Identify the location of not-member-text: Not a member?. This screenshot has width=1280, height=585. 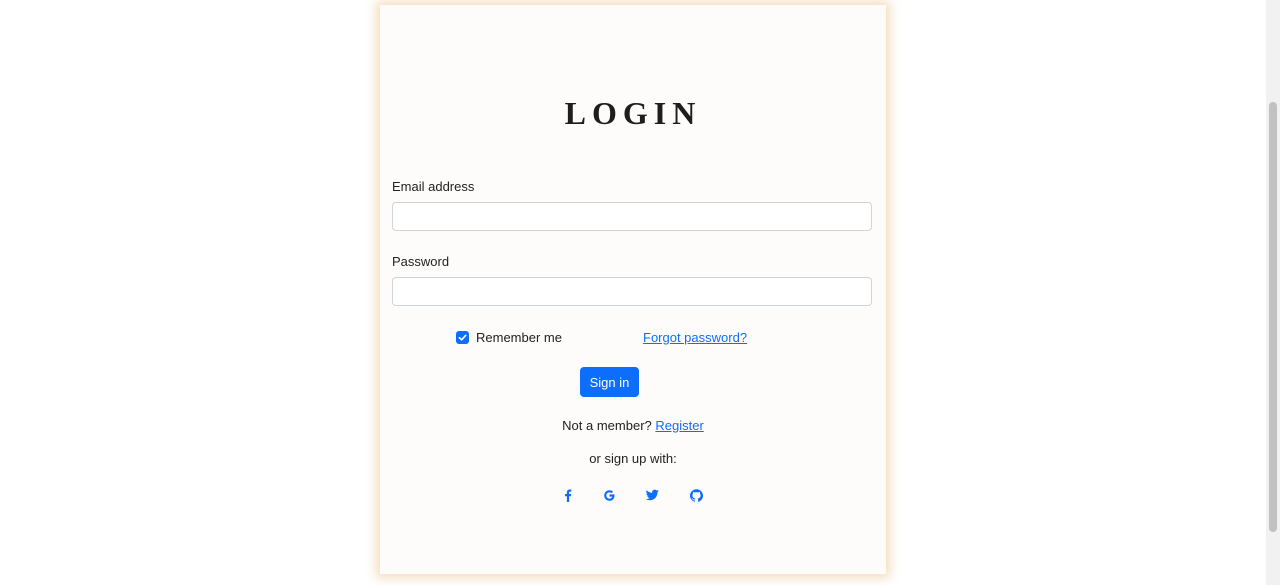
(607, 425).